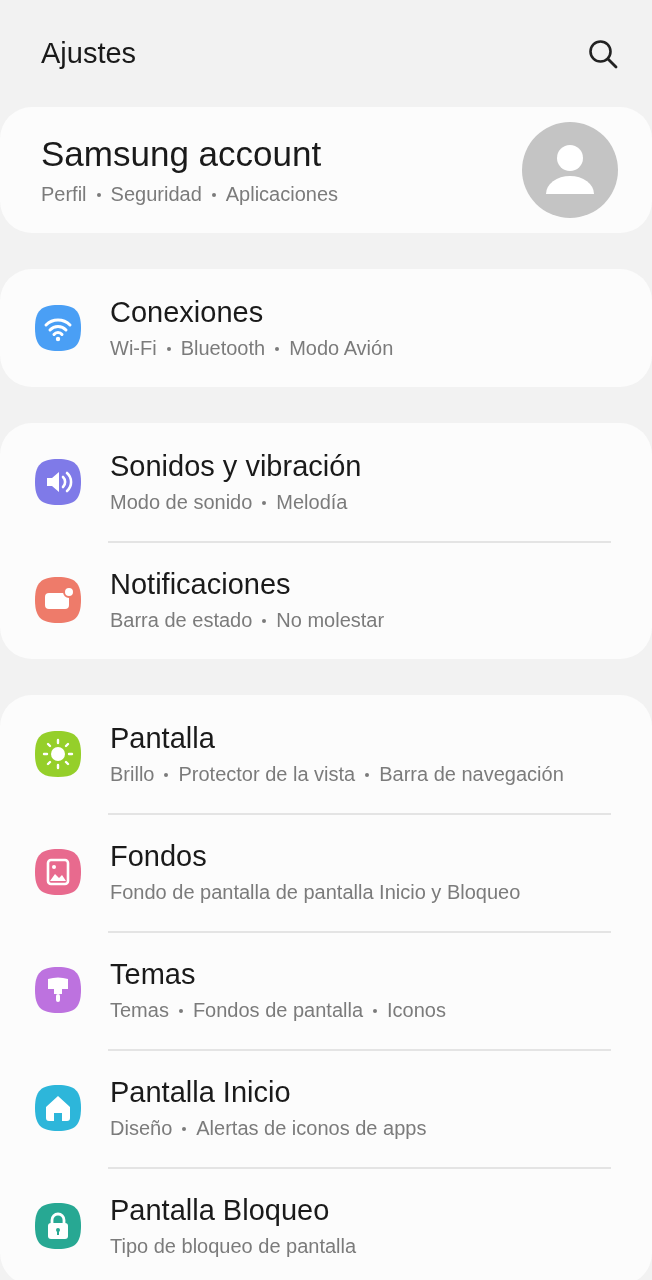  Describe the element at coordinates (330, 620) in the screenshot. I see `setting-subtitle: No molestar` at that location.